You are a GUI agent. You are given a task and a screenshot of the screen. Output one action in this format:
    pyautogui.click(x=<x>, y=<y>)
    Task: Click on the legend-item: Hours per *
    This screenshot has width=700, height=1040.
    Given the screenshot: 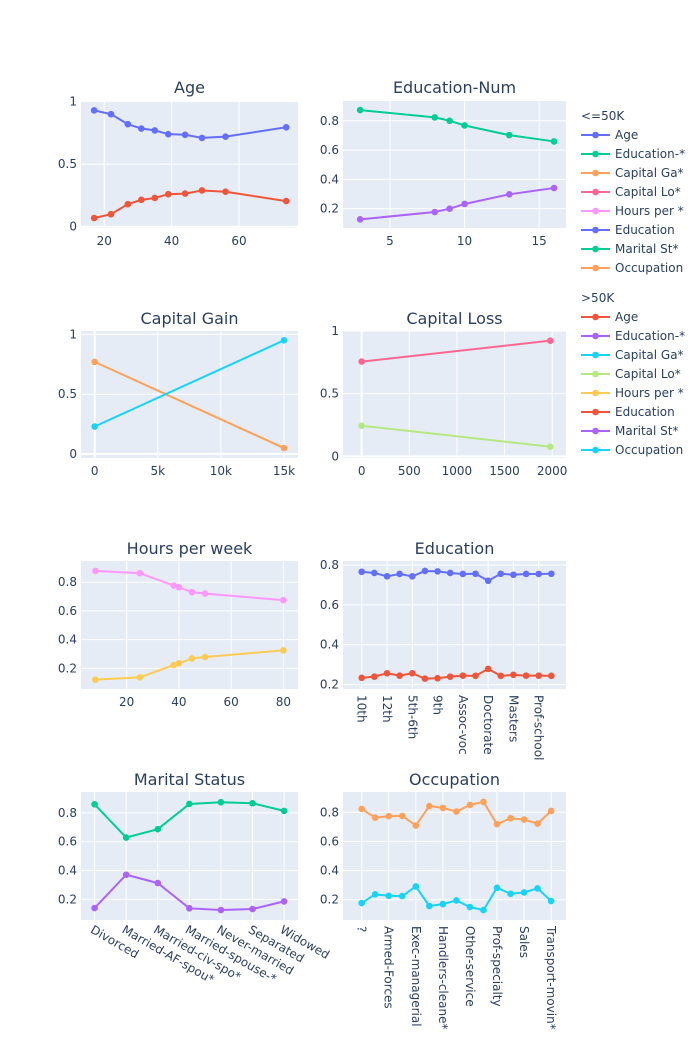 What is the action you would take?
    pyautogui.click(x=632, y=393)
    